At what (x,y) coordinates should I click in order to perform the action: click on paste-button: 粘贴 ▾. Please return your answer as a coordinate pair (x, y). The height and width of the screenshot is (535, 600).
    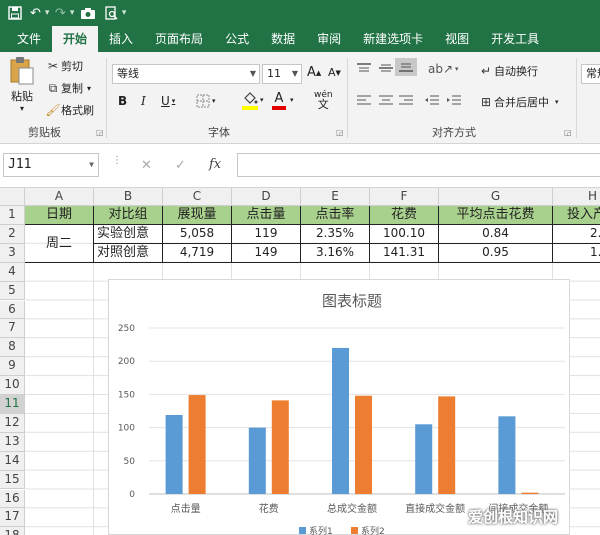
    Looking at the image, I should click on (22, 84).